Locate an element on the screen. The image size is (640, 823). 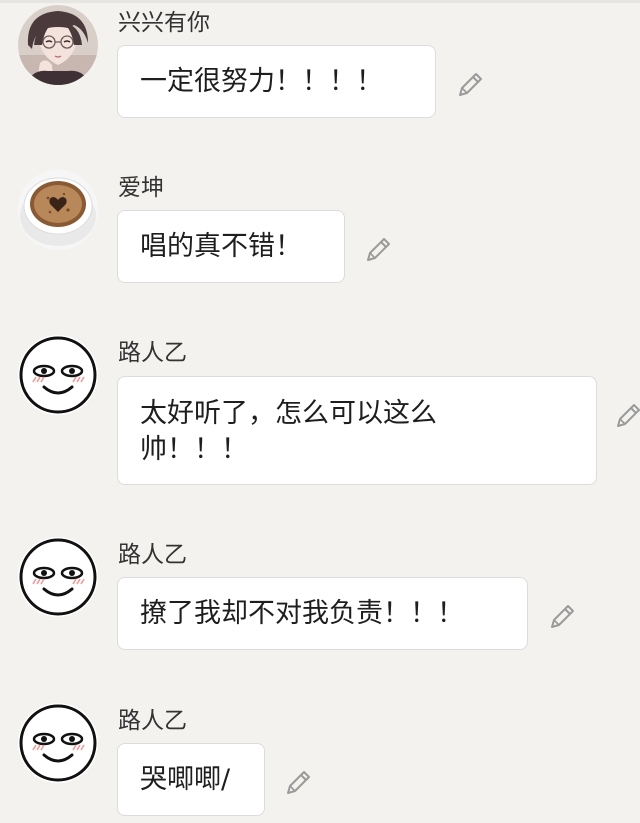
message-text-line: 太好听了，怎么可以这么 is located at coordinates (288, 413).